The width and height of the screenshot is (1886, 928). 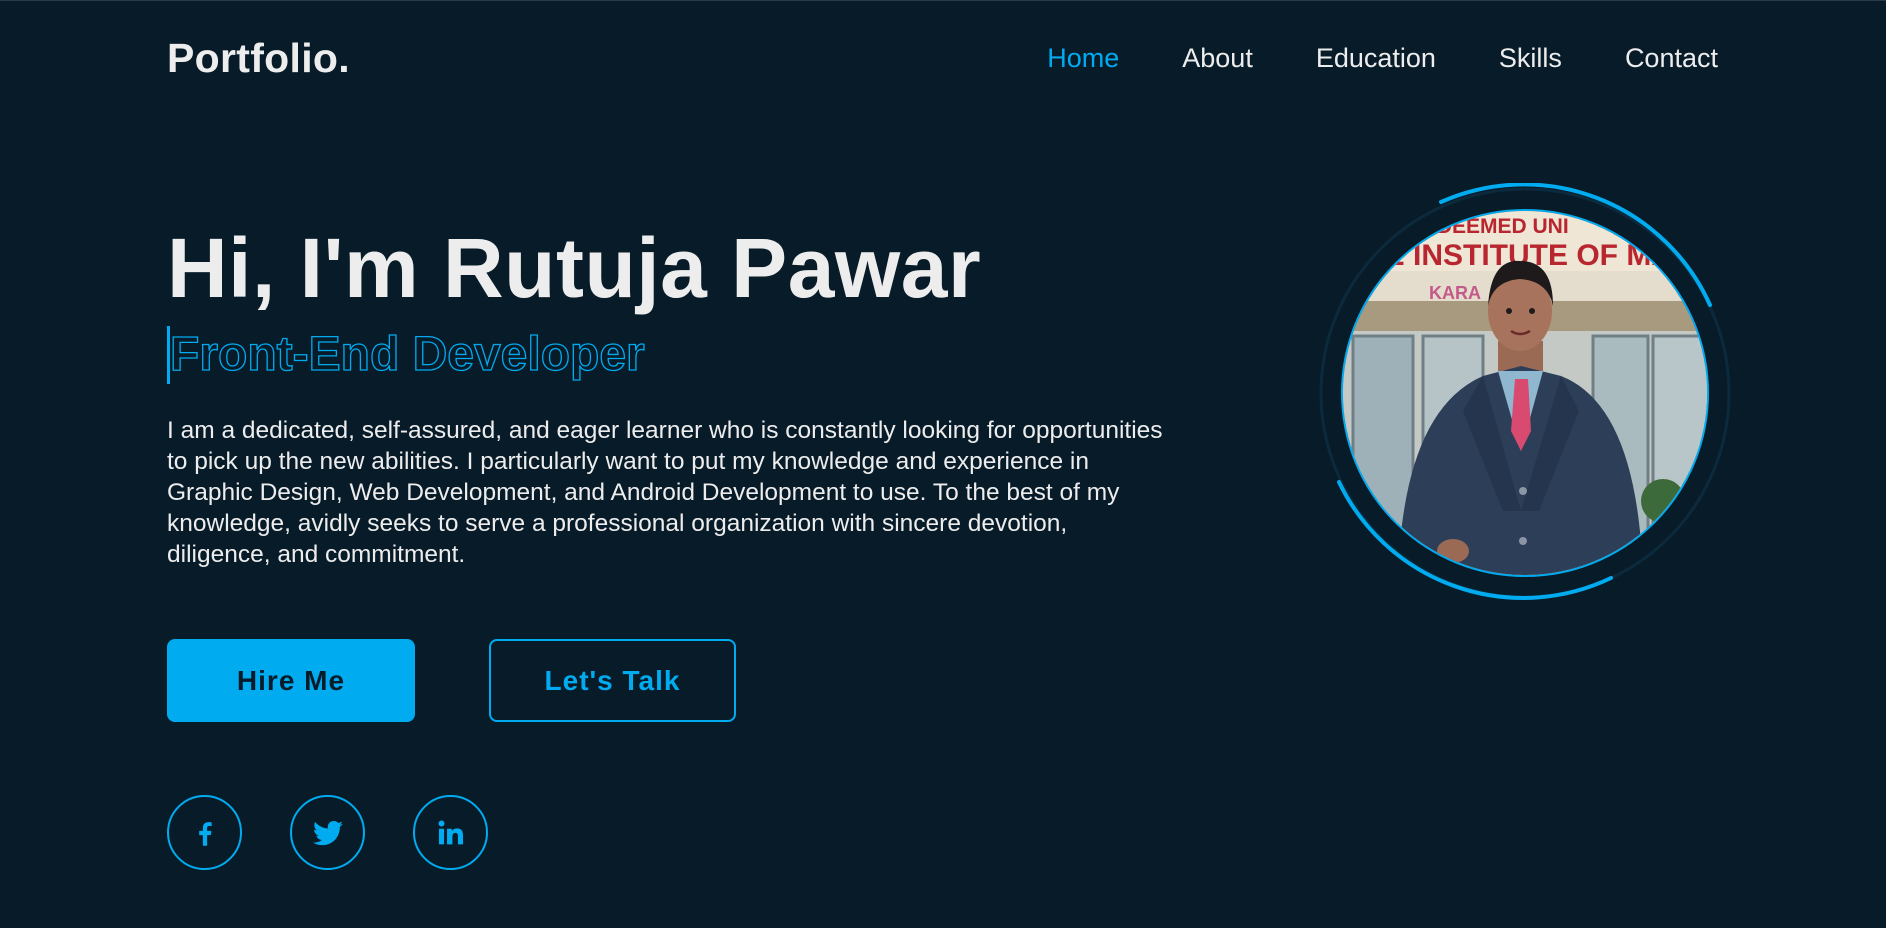 I want to click on nav-contact: Contact, so click(x=1671, y=58).